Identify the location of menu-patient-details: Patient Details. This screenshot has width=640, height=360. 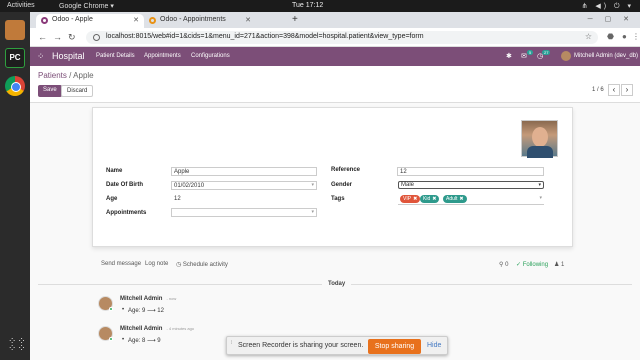
(115, 56).